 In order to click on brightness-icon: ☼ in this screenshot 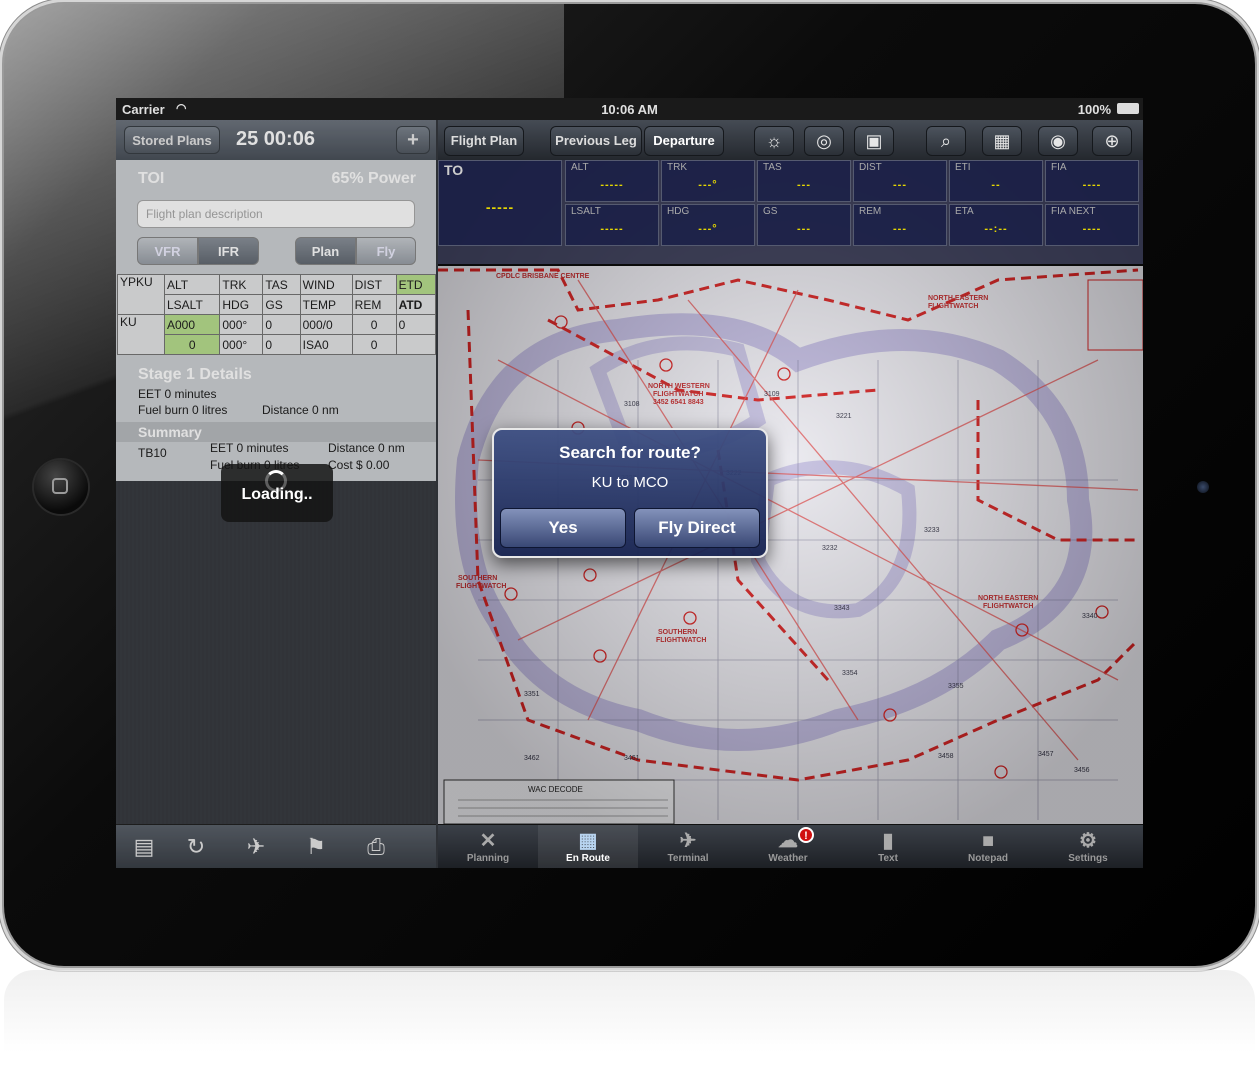, I will do `click(774, 141)`.